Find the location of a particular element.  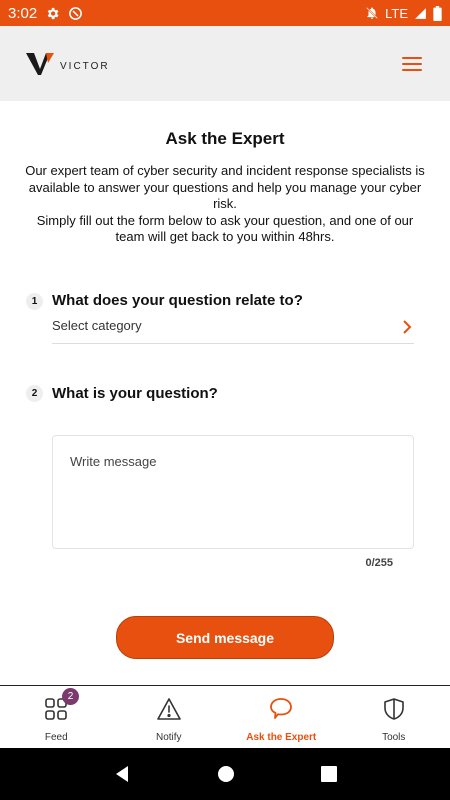

question-2-text: What is your question? is located at coordinates (135, 393).